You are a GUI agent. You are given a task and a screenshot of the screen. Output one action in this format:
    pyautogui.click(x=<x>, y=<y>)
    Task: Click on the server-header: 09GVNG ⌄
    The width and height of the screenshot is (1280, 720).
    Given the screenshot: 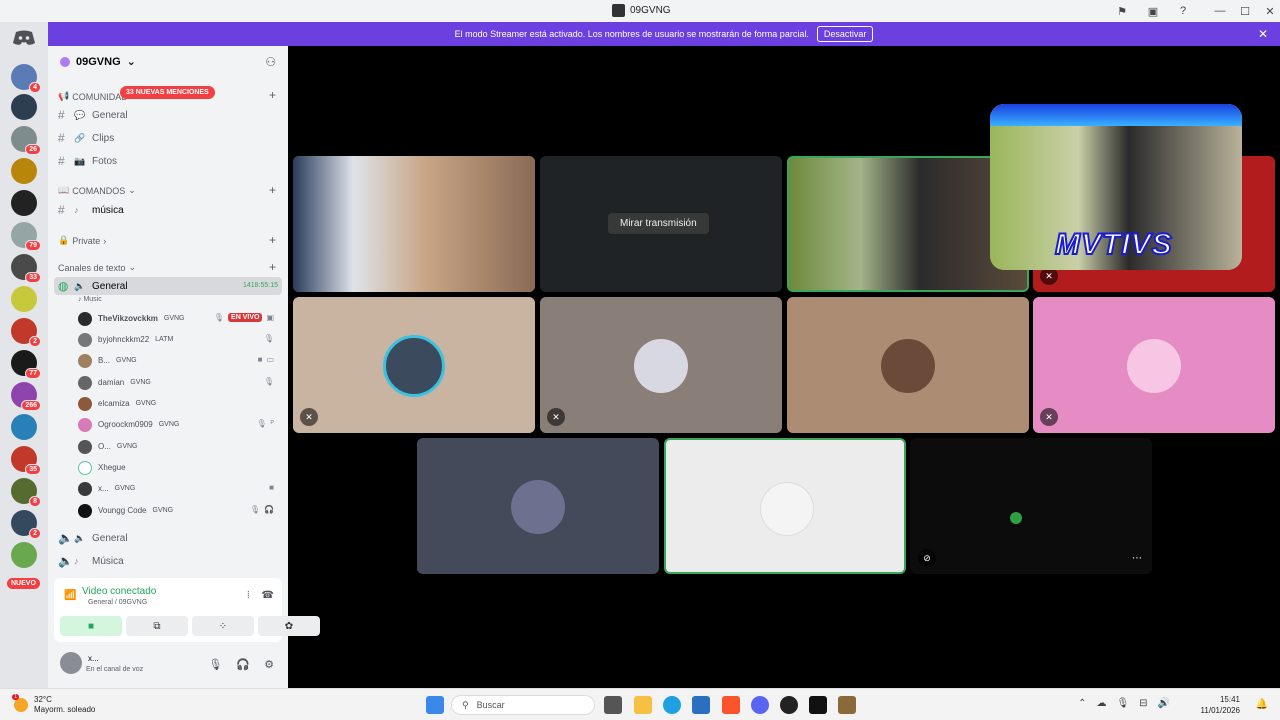 What is the action you would take?
    pyautogui.click(x=98, y=61)
    